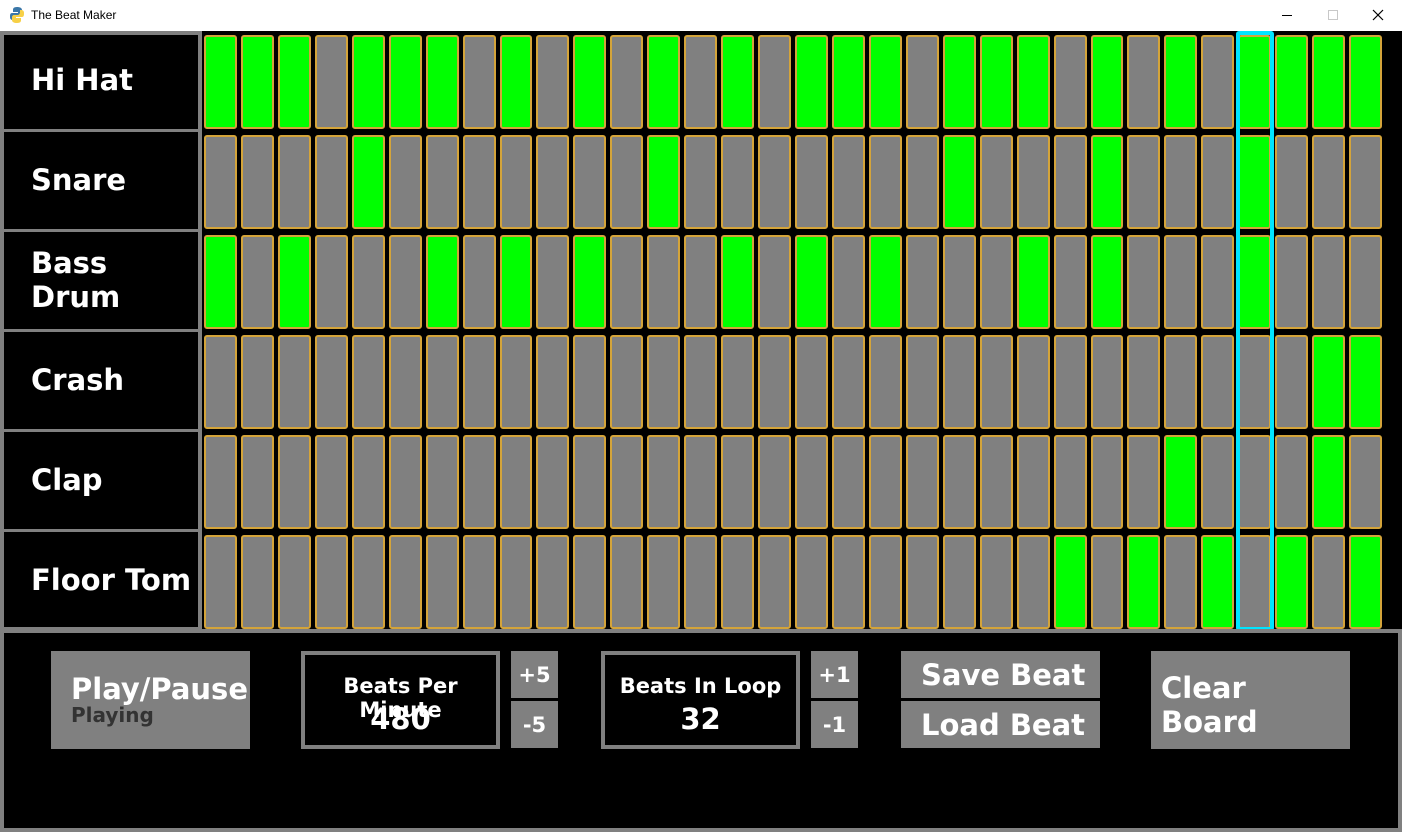 This screenshot has height=832, width=1402. I want to click on beats-decrease-button: -1, so click(834, 724).